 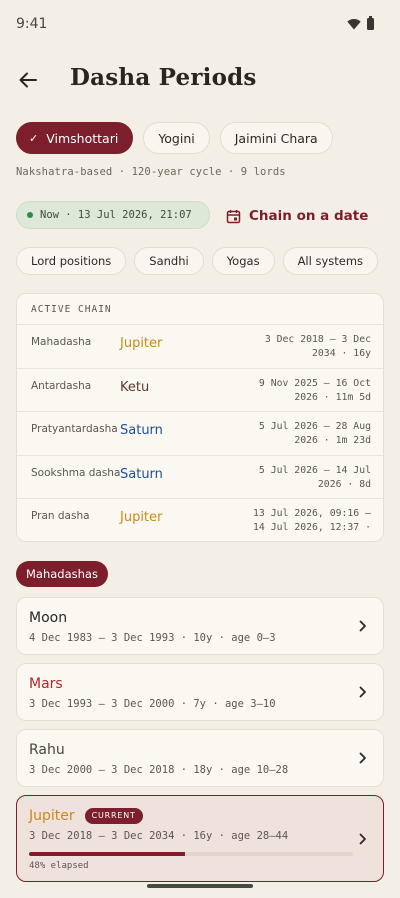 I want to click on chain-range-line: 3 Dec 2018 – 3 Dec, so click(x=317, y=339).